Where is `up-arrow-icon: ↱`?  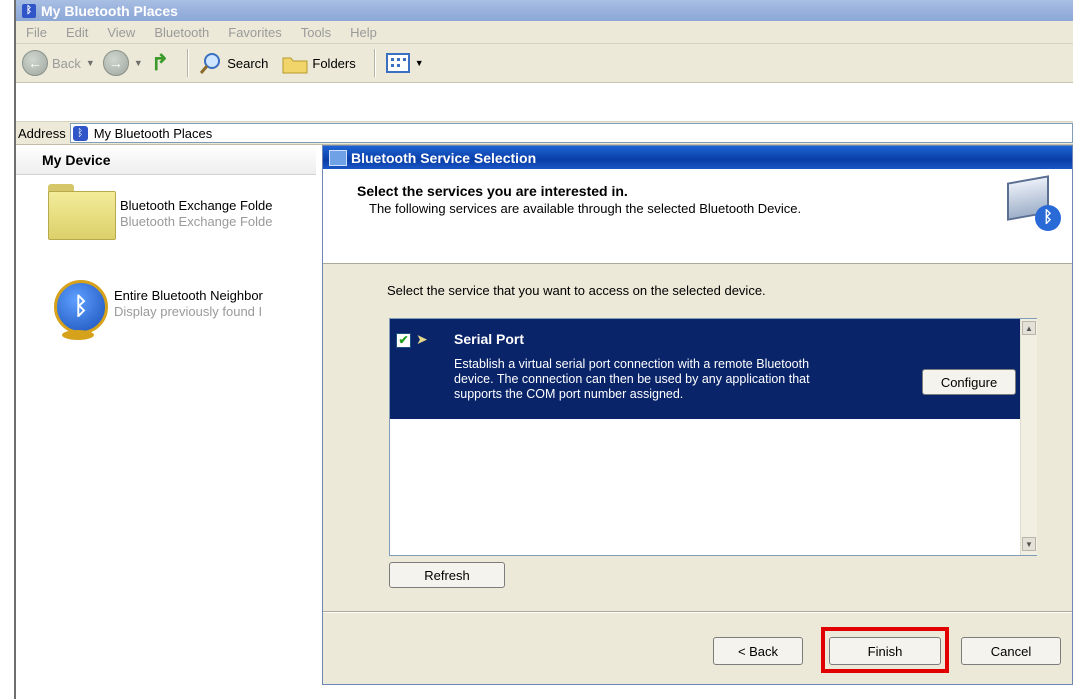 up-arrow-icon: ↱ is located at coordinates (160, 62).